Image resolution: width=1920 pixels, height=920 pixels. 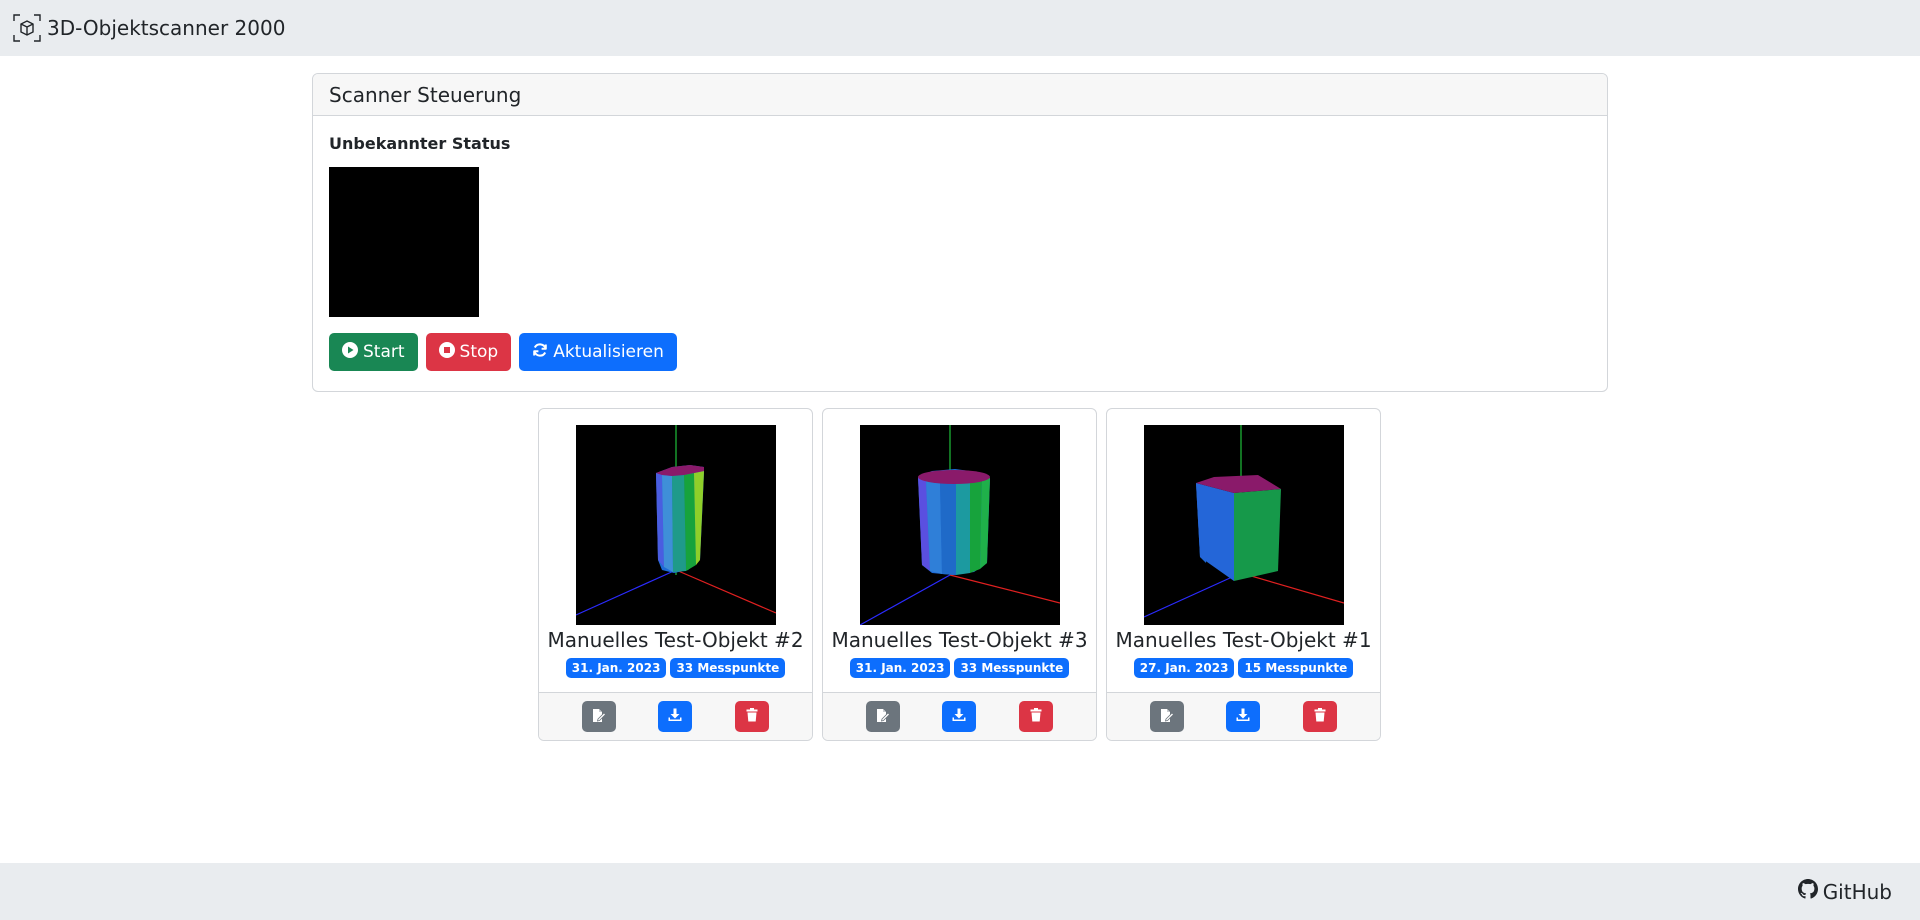 I want to click on stop-circle-icon, so click(x=446, y=352).